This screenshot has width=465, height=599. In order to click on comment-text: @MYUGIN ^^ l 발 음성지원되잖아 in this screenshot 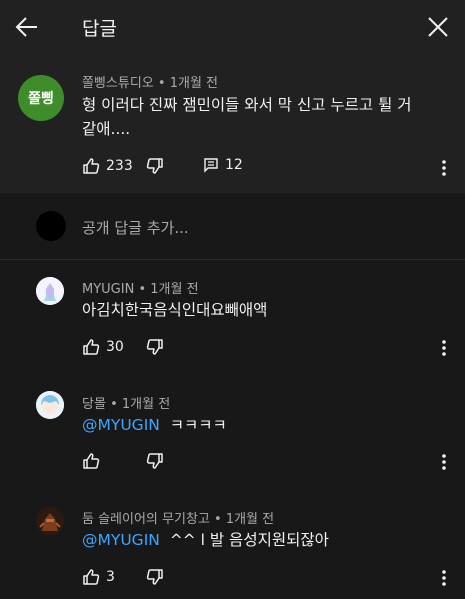, I will do `click(205, 540)`.